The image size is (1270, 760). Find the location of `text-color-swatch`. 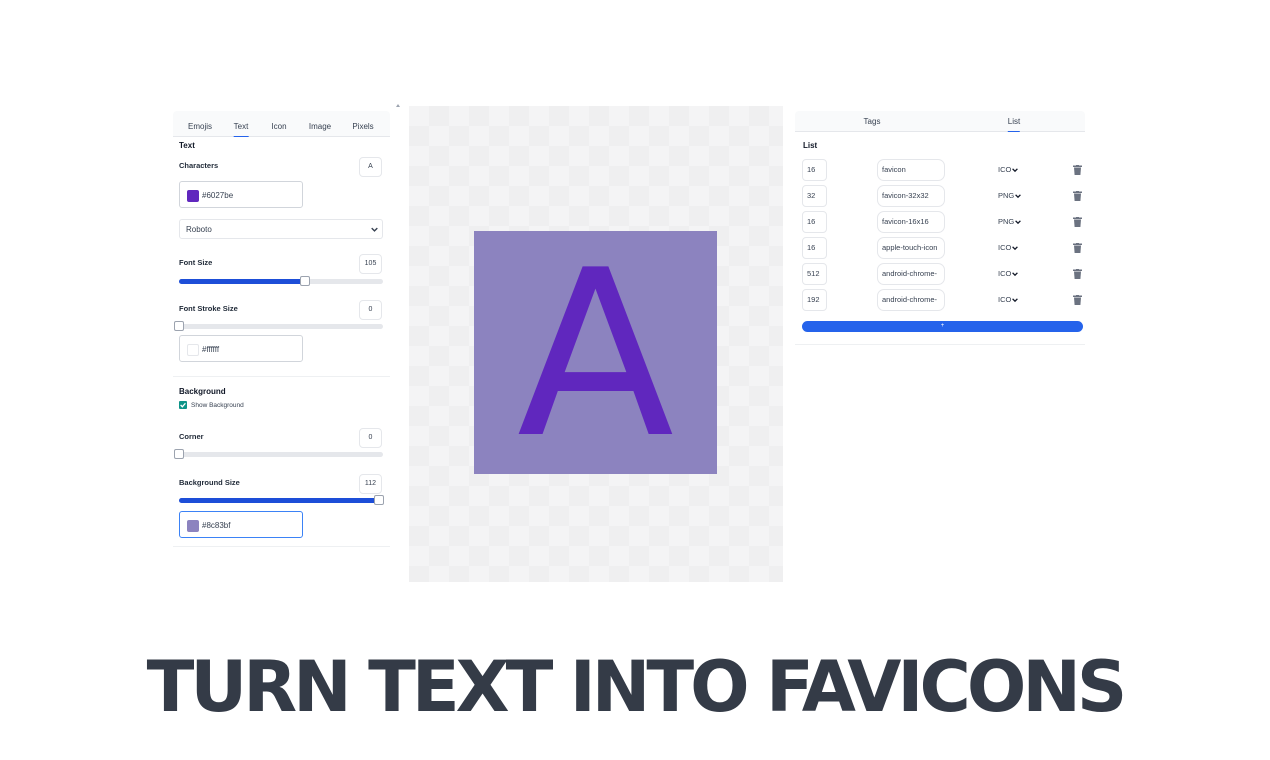

text-color-swatch is located at coordinates (193, 196).